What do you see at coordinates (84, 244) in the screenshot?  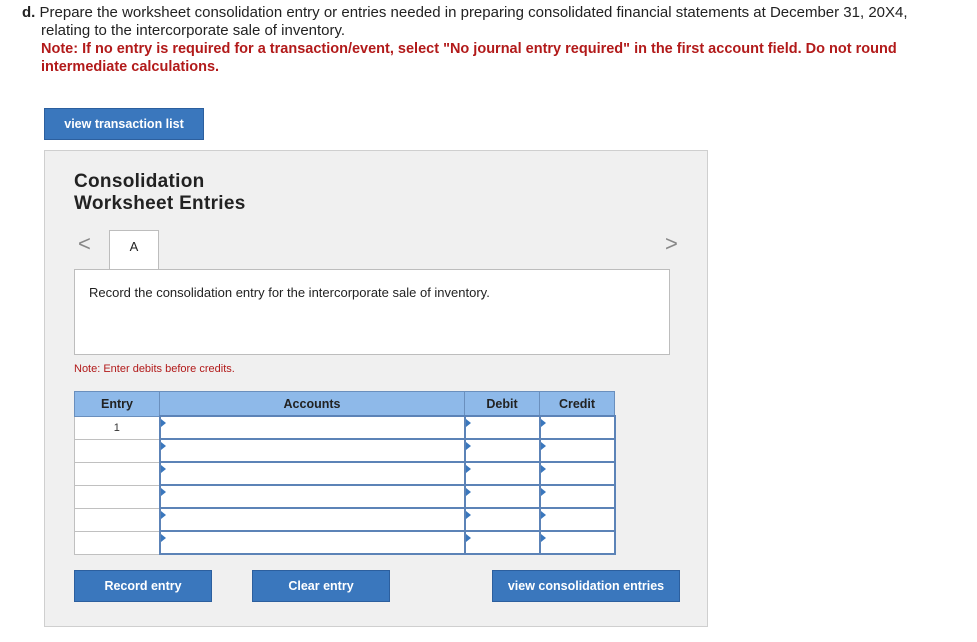 I see `chevron-left-icon: <` at bounding box center [84, 244].